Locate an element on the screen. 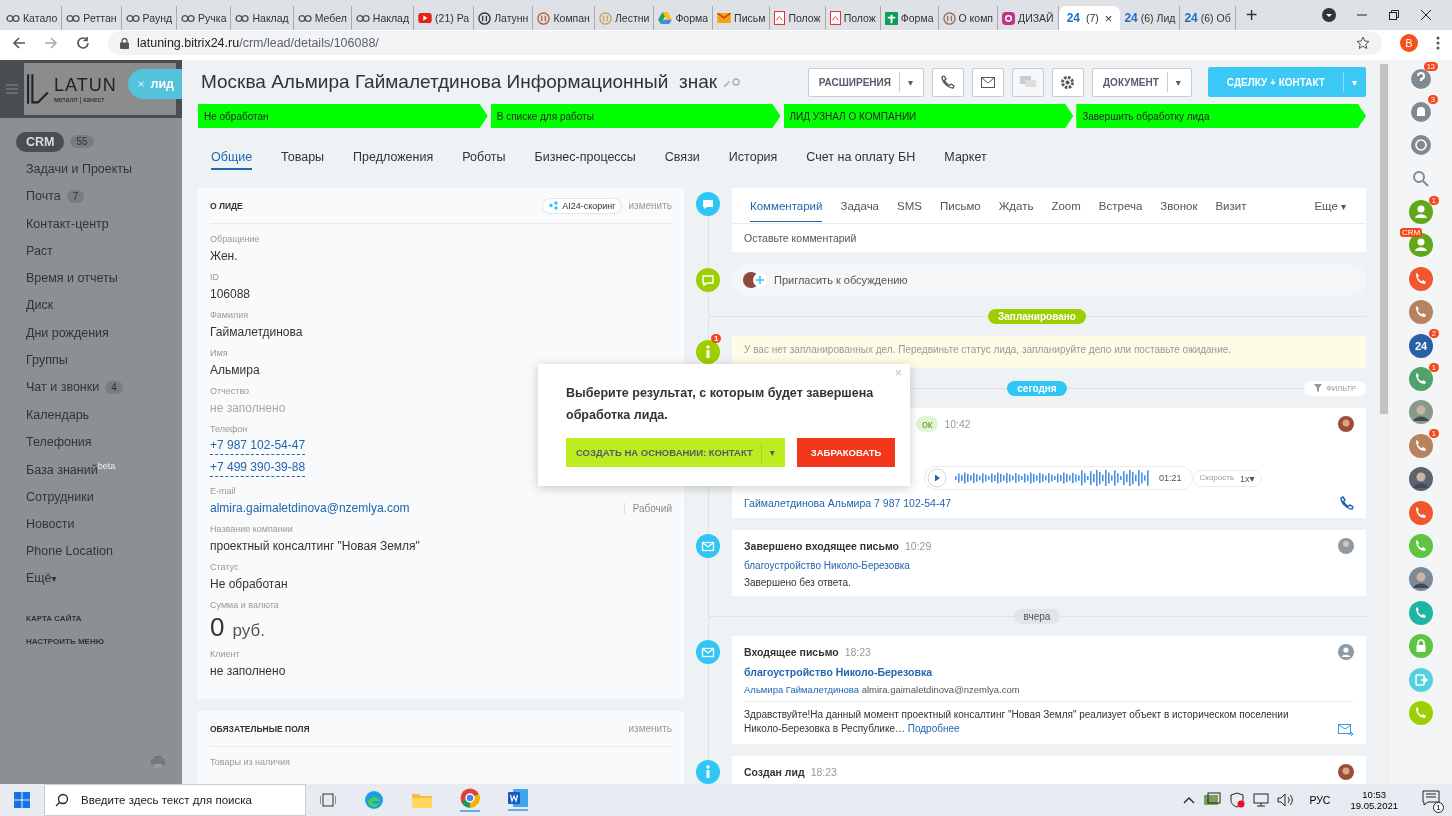 The width and height of the screenshot is (1452, 816). menu-item: CRM 55 is located at coordinates (99, 142).